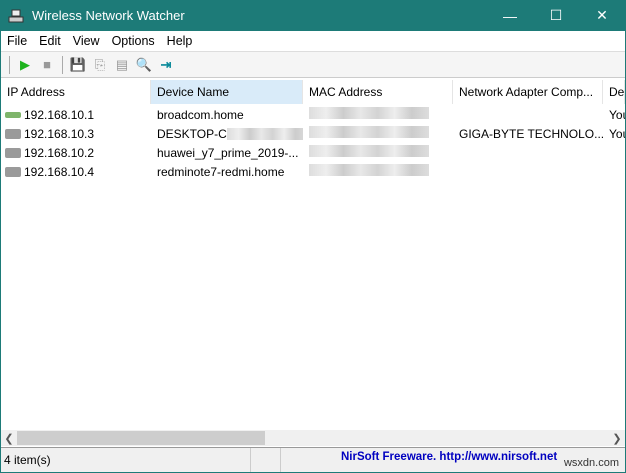  I want to click on ip-address: 192.168.10.4, so click(59, 171).